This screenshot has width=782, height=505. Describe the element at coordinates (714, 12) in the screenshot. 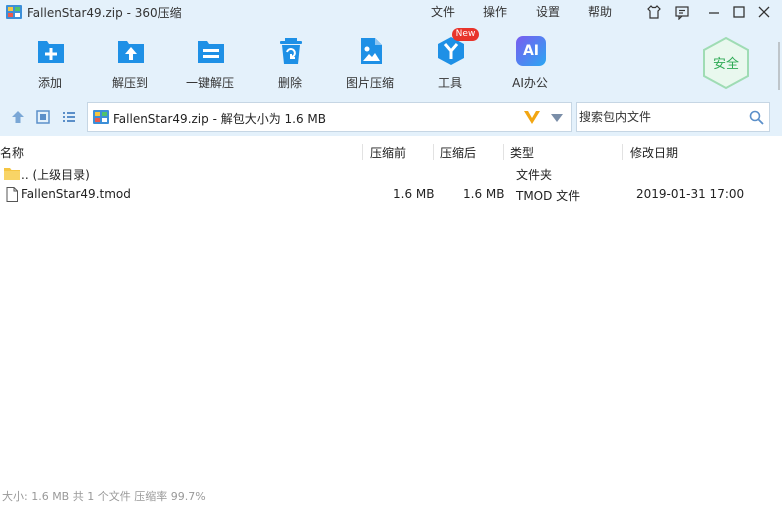

I see `minimize-icon` at that location.